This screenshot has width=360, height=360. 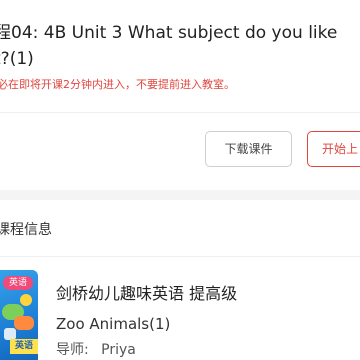 What do you see at coordinates (180, 195) in the screenshot?
I see `section-separator` at bounding box center [180, 195].